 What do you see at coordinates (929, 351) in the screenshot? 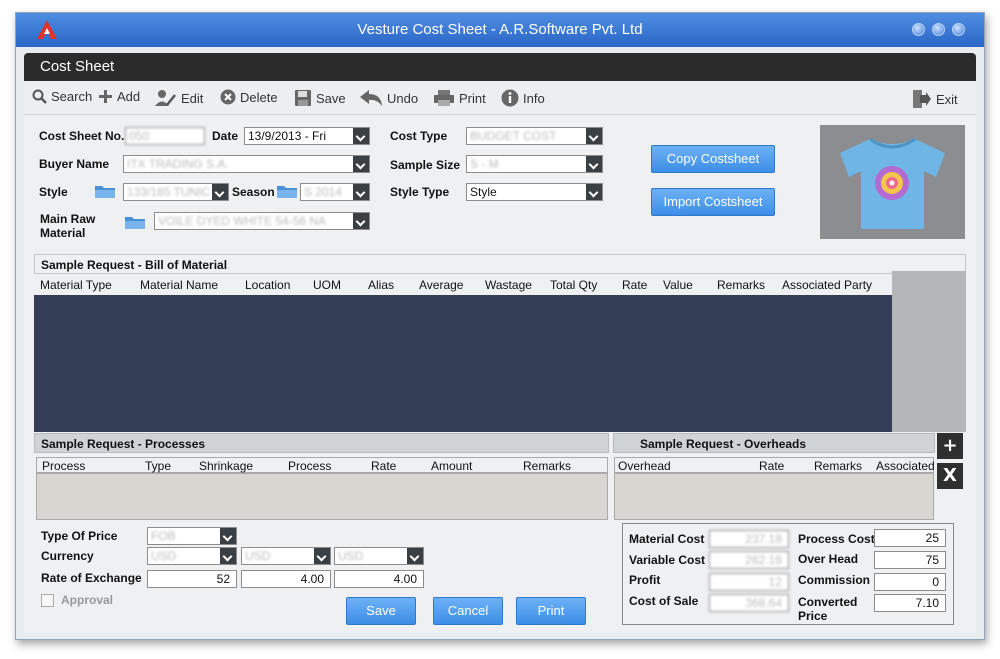
I see `bom-scroll-area` at bounding box center [929, 351].